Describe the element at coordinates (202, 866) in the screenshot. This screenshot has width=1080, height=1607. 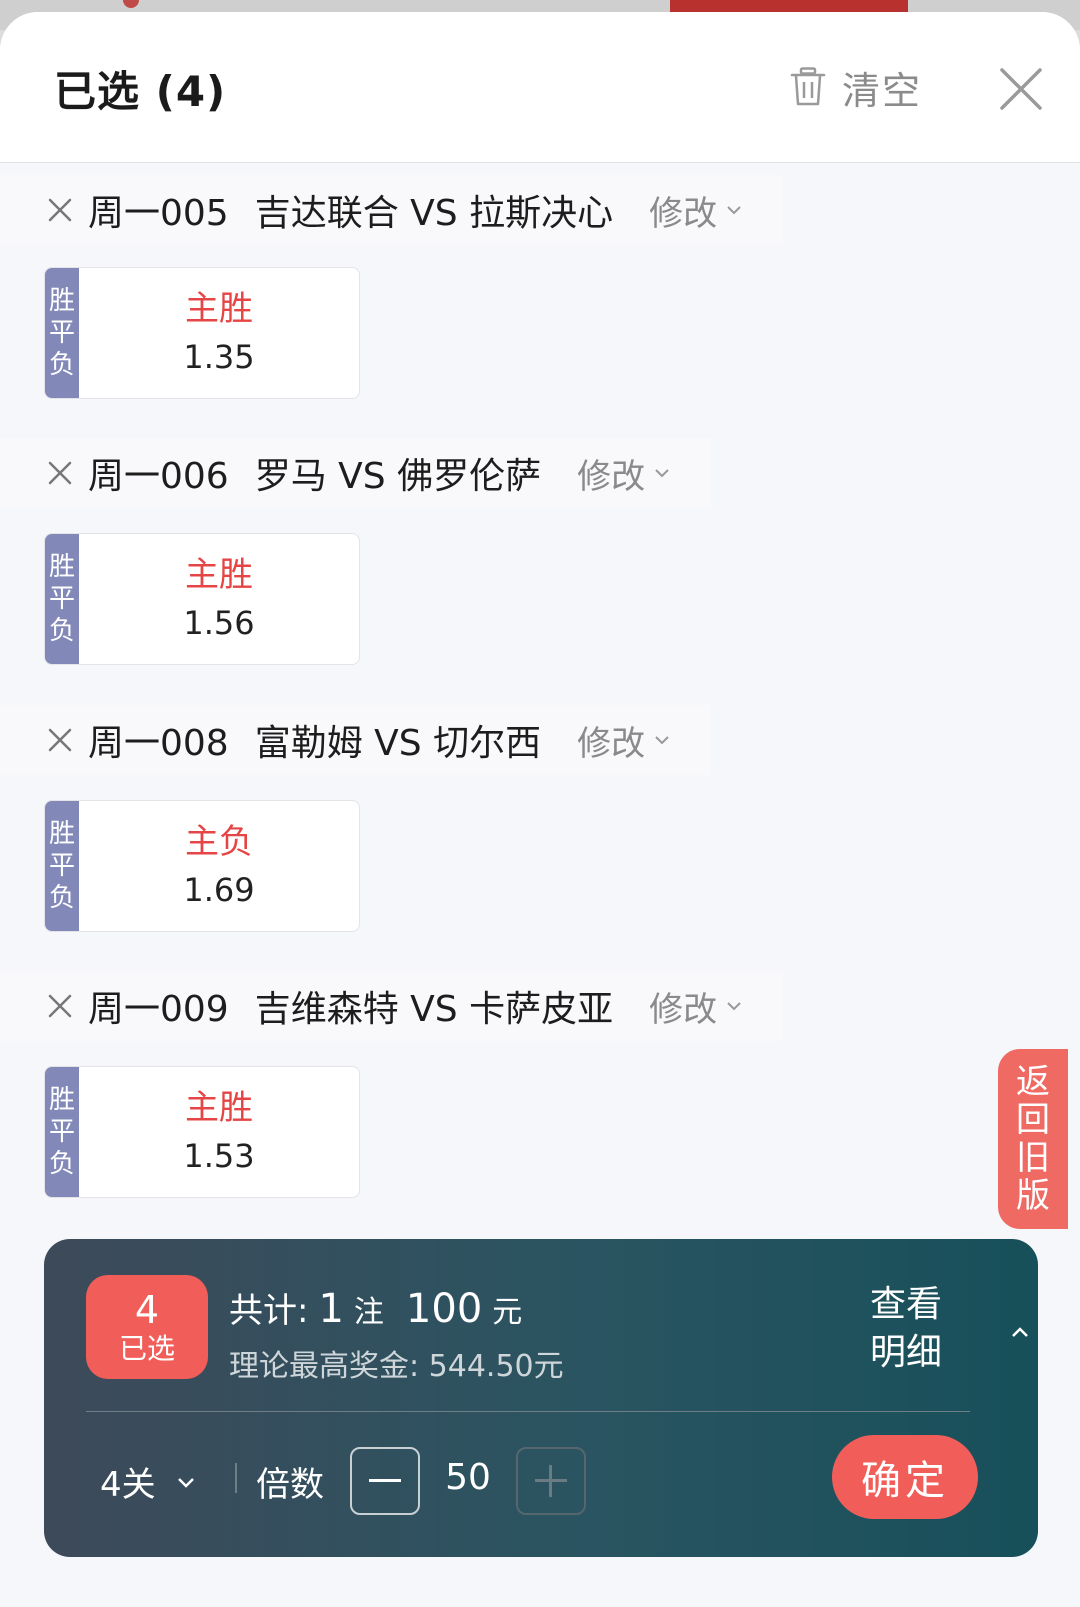
I see `pick-card: 胜 平 负 主负 1.69` at that location.